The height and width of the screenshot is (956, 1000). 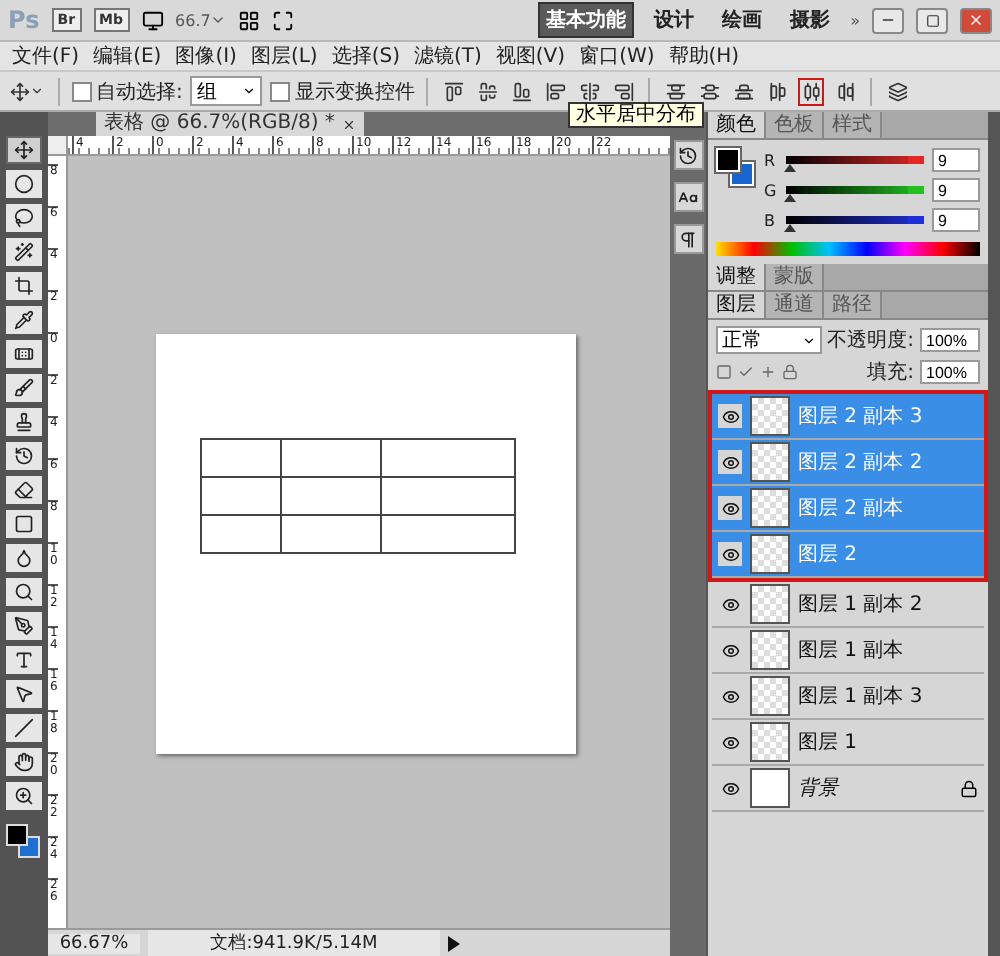 I want to click on menu-item: 编辑(E), so click(x=127, y=56).